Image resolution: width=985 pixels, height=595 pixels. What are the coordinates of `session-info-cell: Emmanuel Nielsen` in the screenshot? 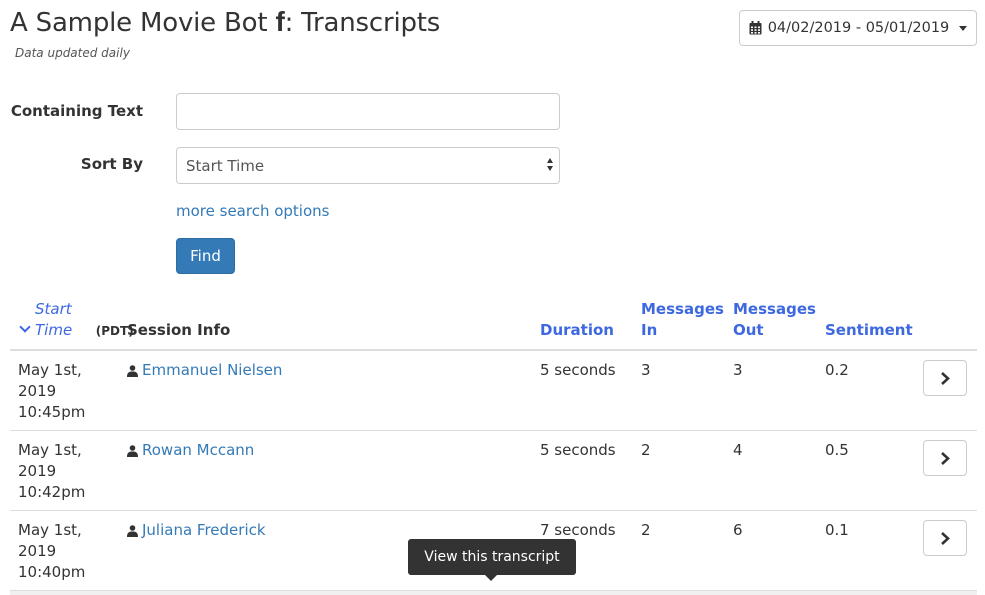 It's located at (204, 370).